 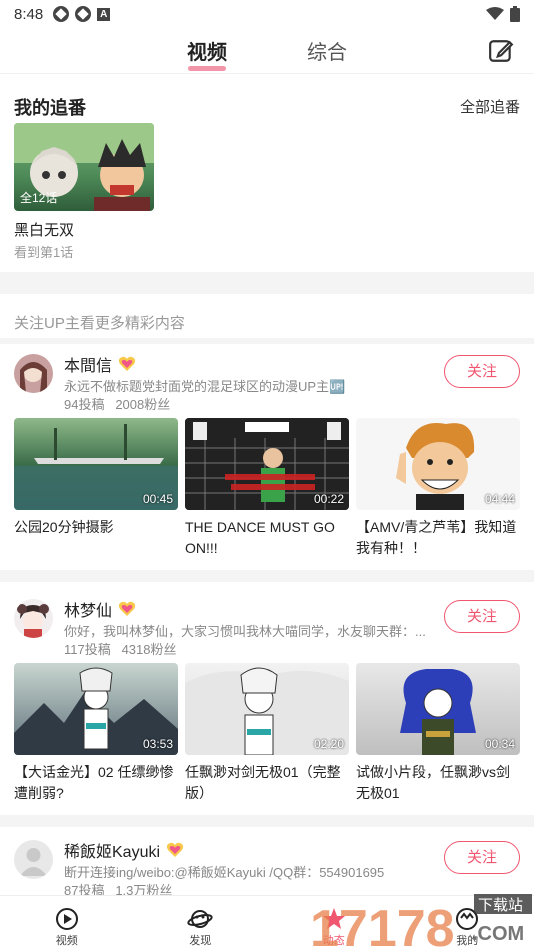 What do you see at coordinates (29, 14) in the screenshot?
I see `status-time: 8:48` at bounding box center [29, 14].